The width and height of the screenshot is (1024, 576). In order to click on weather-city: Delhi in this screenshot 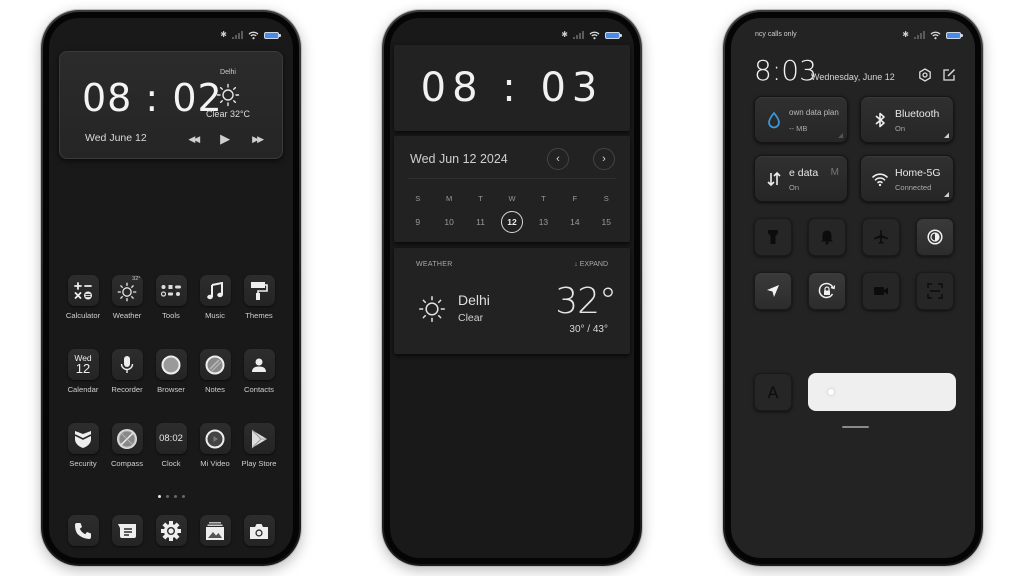, I will do `click(474, 300)`.